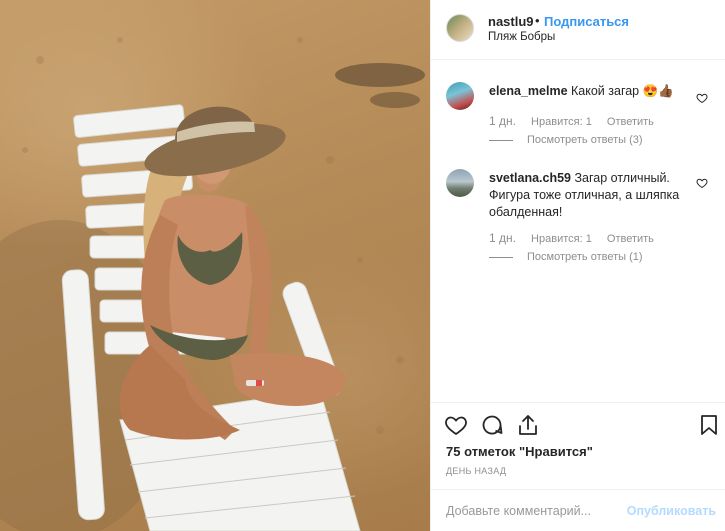 The width and height of the screenshot is (725, 531). Describe the element at coordinates (476, 471) in the screenshot. I see `post-time-ago: ДЕНЬ НАЗАД` at that location.